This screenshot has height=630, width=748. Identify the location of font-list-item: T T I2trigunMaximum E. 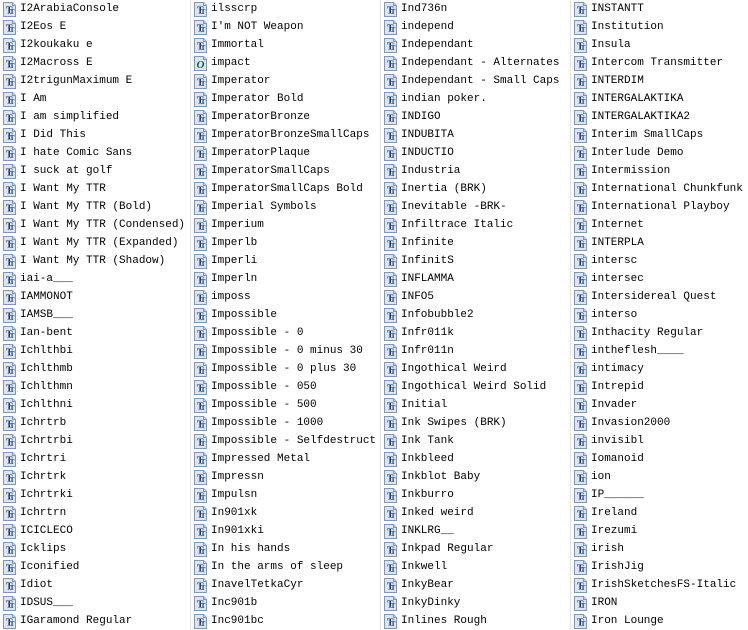
(95, 81).